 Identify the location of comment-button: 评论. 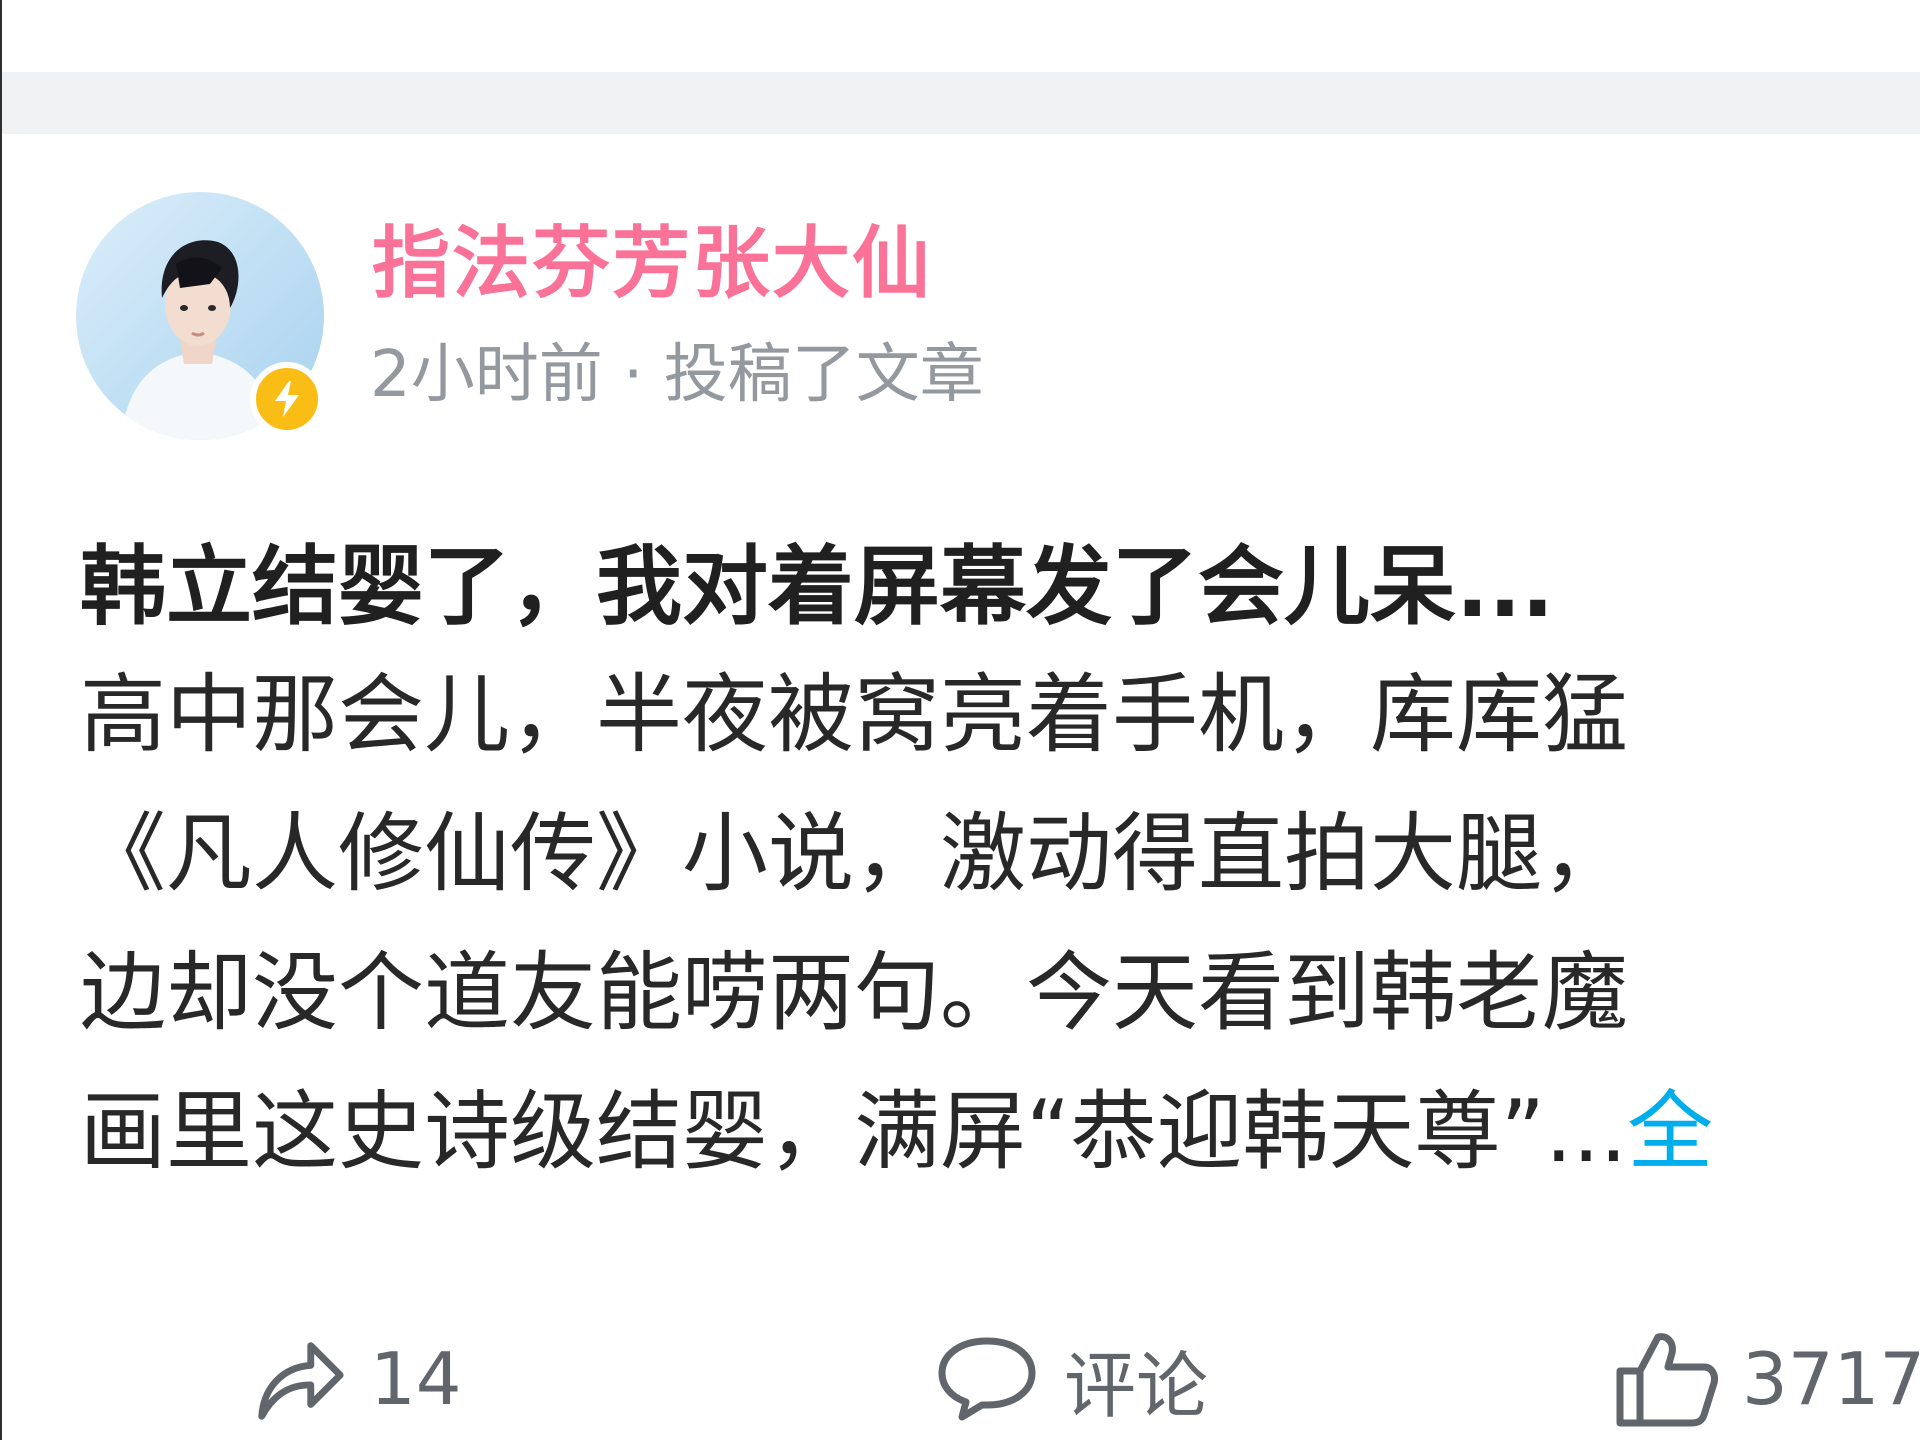
(1070, 1379).